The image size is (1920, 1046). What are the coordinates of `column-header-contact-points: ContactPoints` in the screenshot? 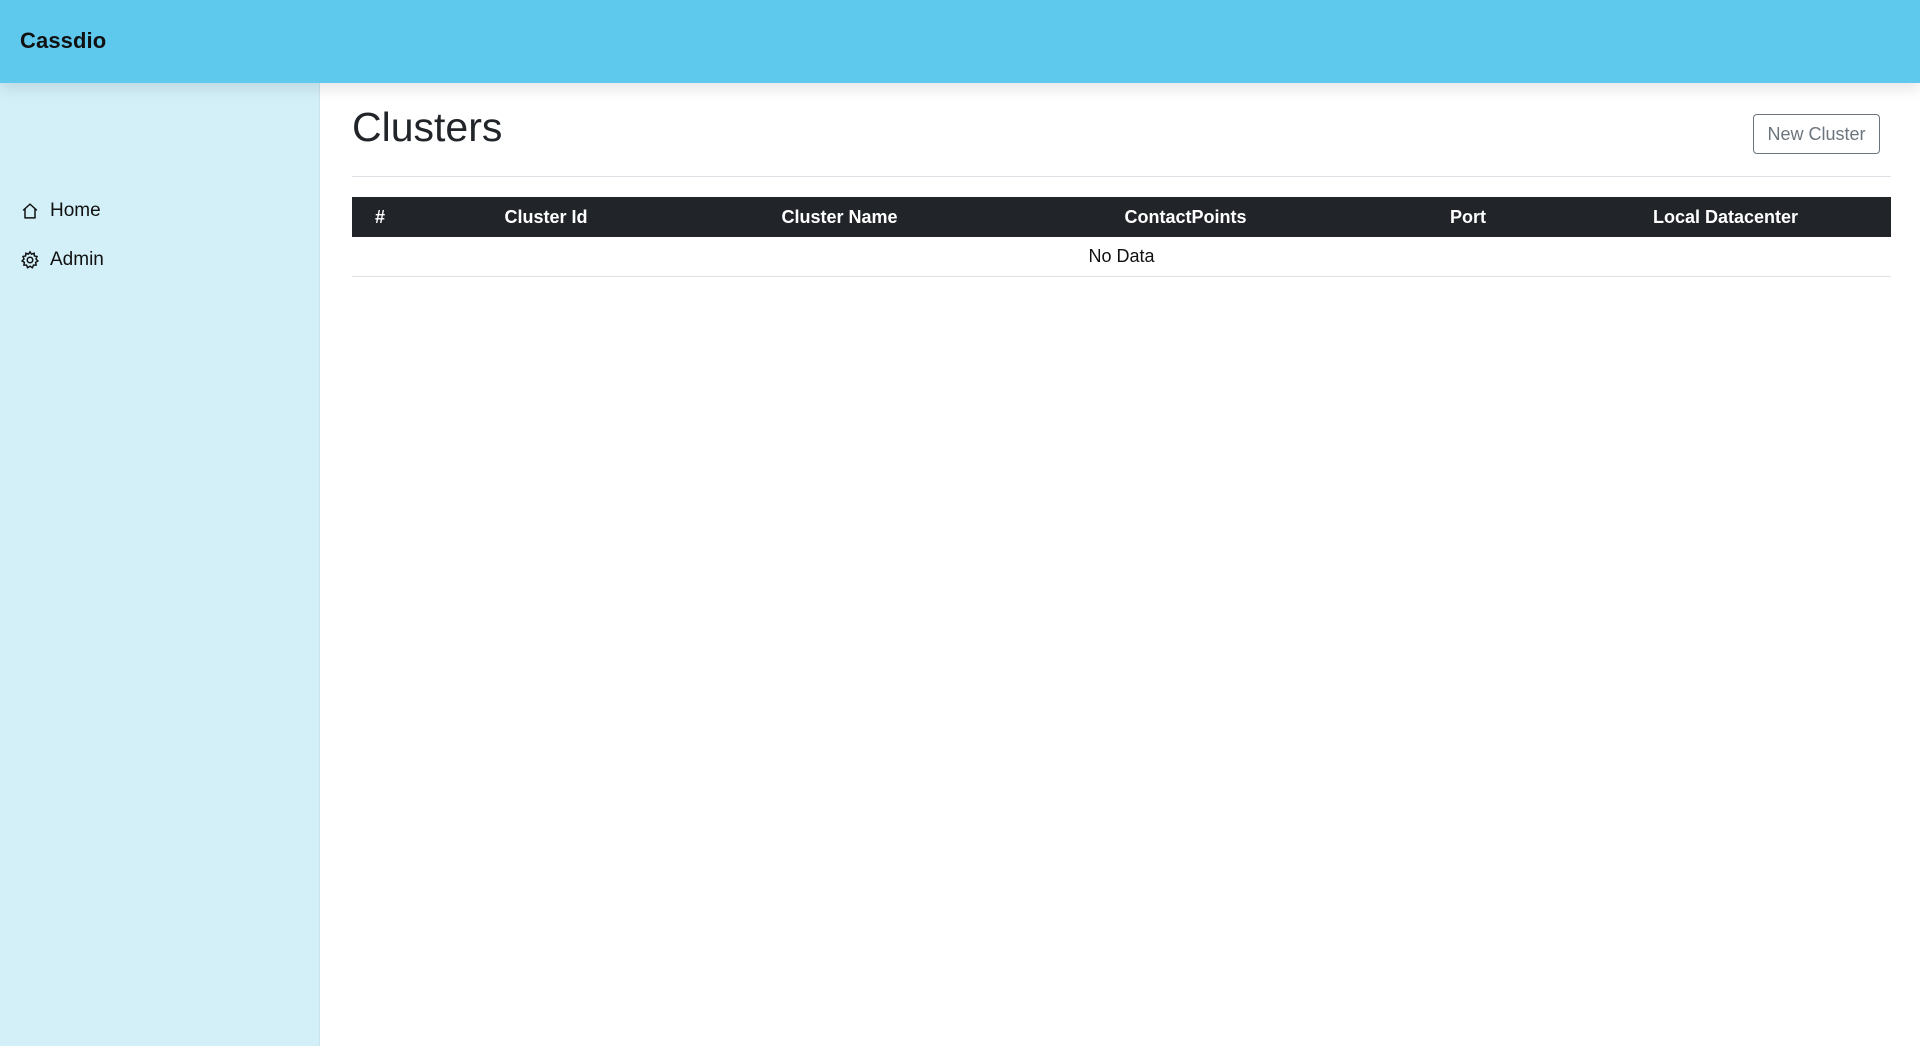 It's located at (1185, 216).